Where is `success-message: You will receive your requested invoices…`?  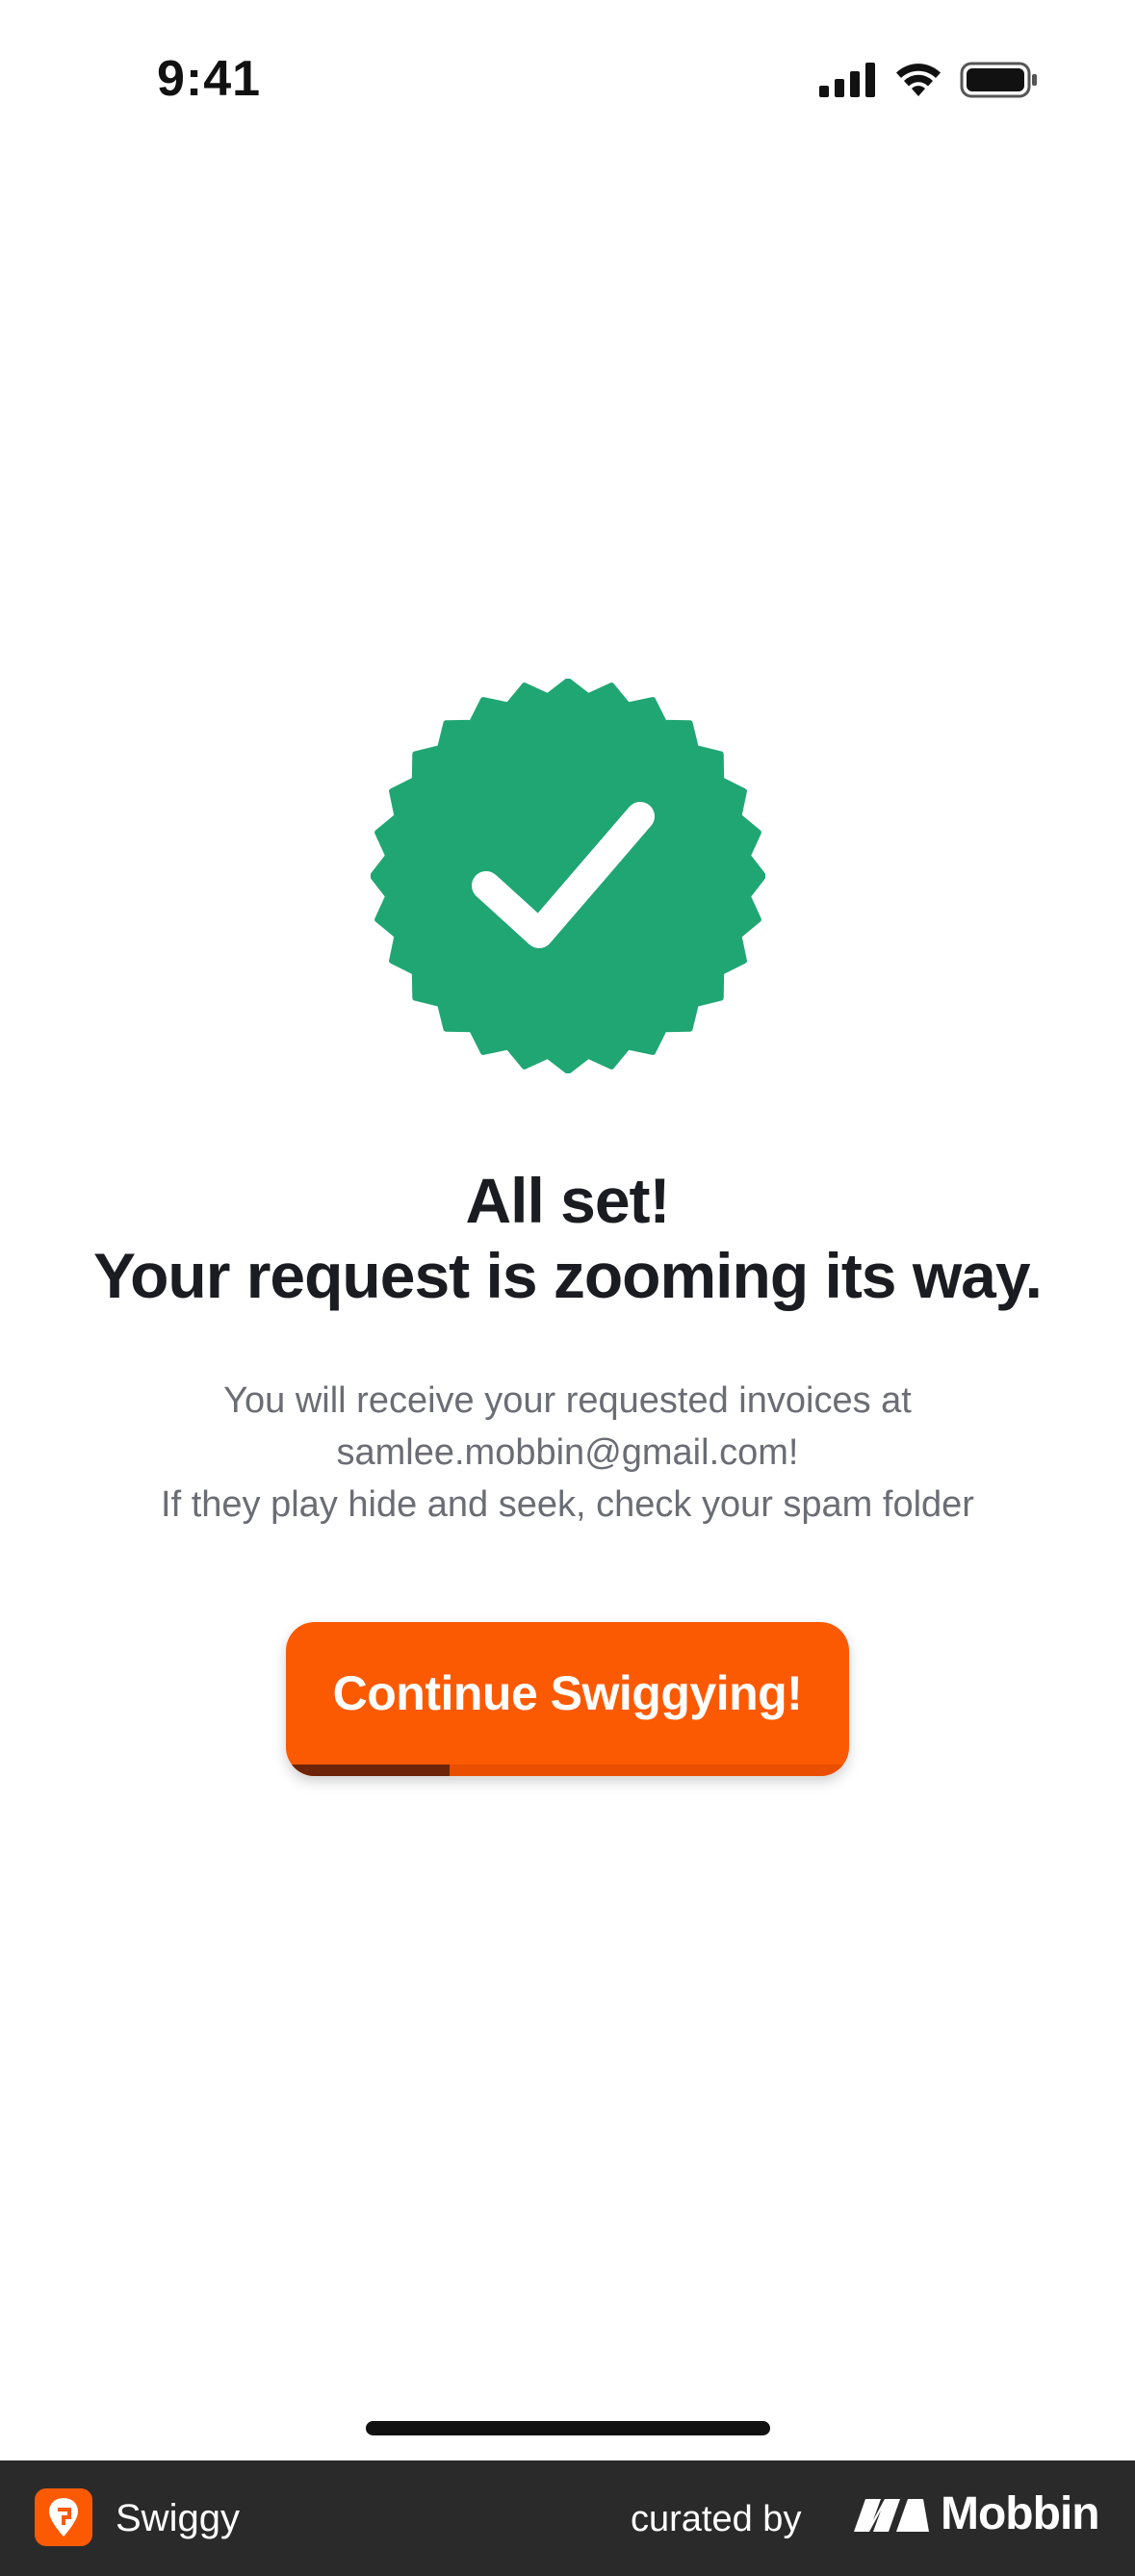 success-message: You will receive your requested invoices… is located at coordinates (567, 1453).